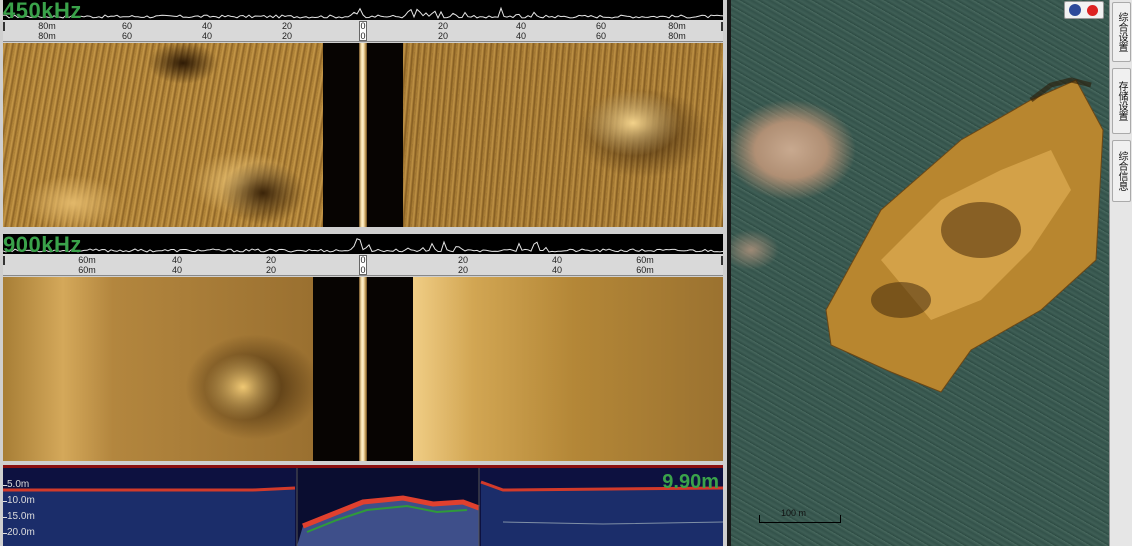 Image resolution: width=1132 pixels, height=546 pixels. Describe the element at coordinates (42, 244) in the screenshot. I see `frequency-label-900: 900kHz` at that location.